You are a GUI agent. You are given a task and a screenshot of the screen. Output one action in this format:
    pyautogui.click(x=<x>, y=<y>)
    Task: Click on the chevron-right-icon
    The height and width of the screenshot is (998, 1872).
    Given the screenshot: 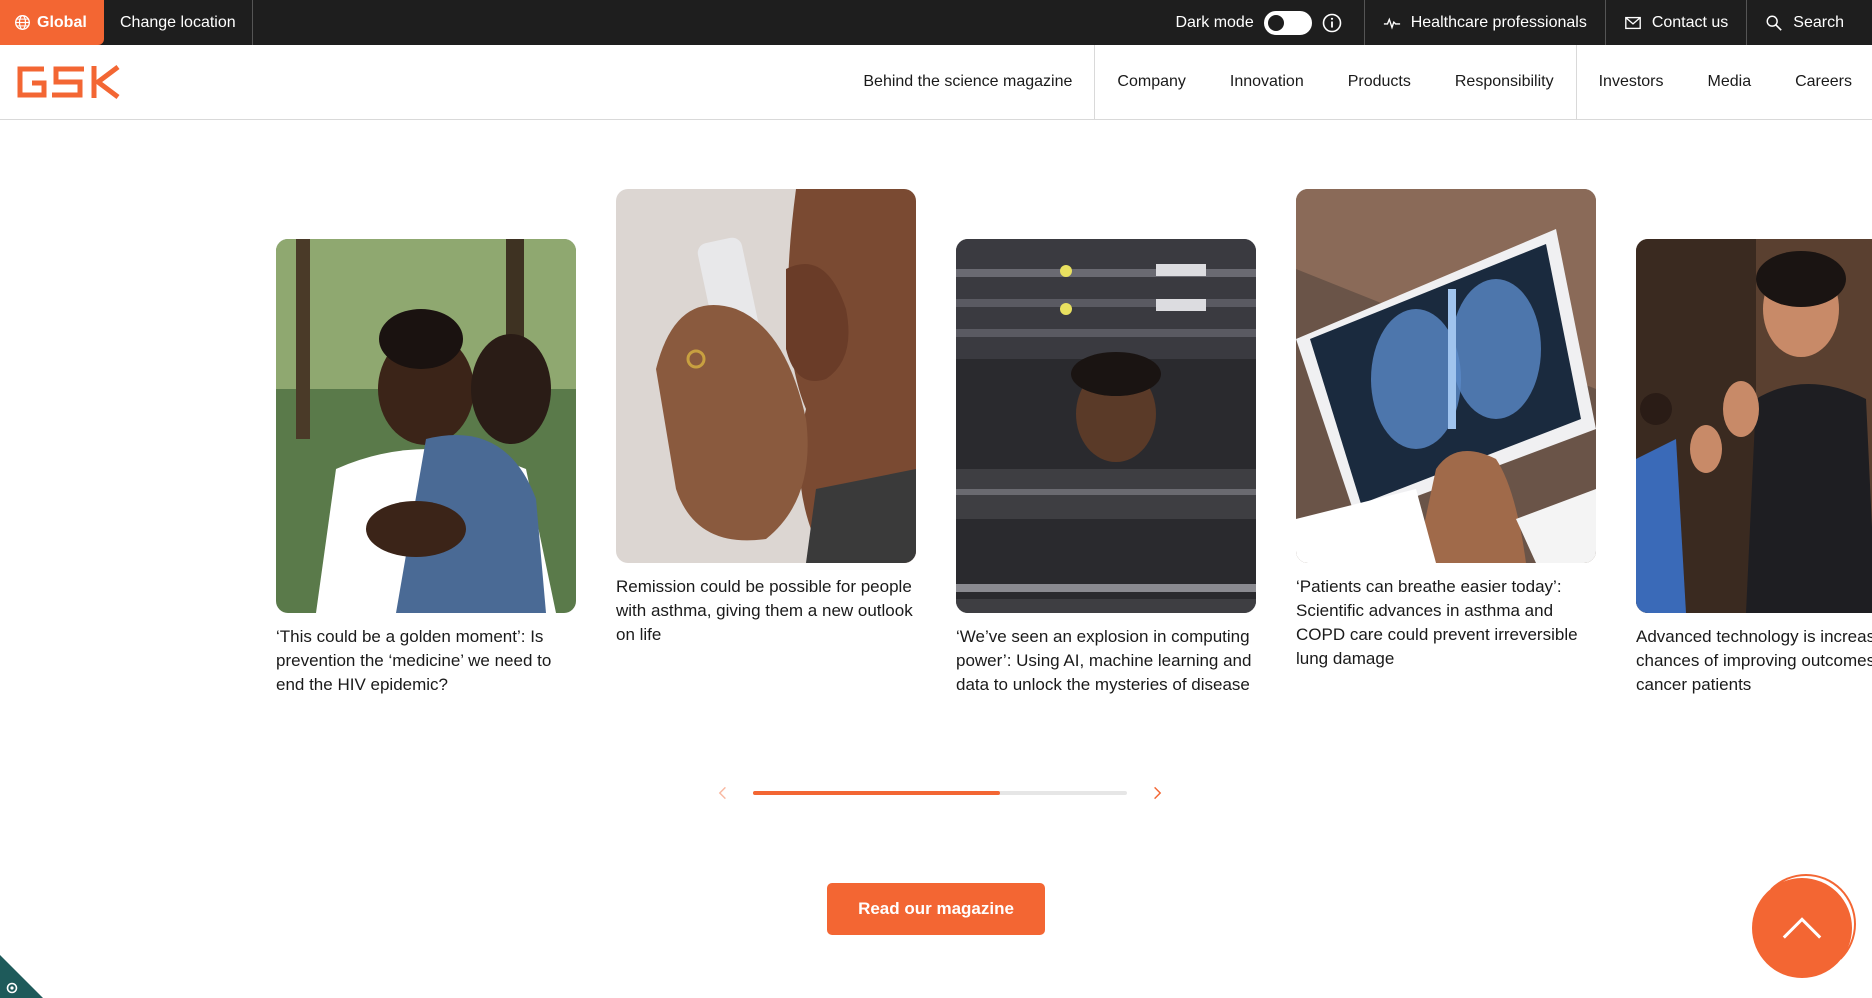 What is the action you would take?
    pyautogui.click(x=1158, y=793)
    